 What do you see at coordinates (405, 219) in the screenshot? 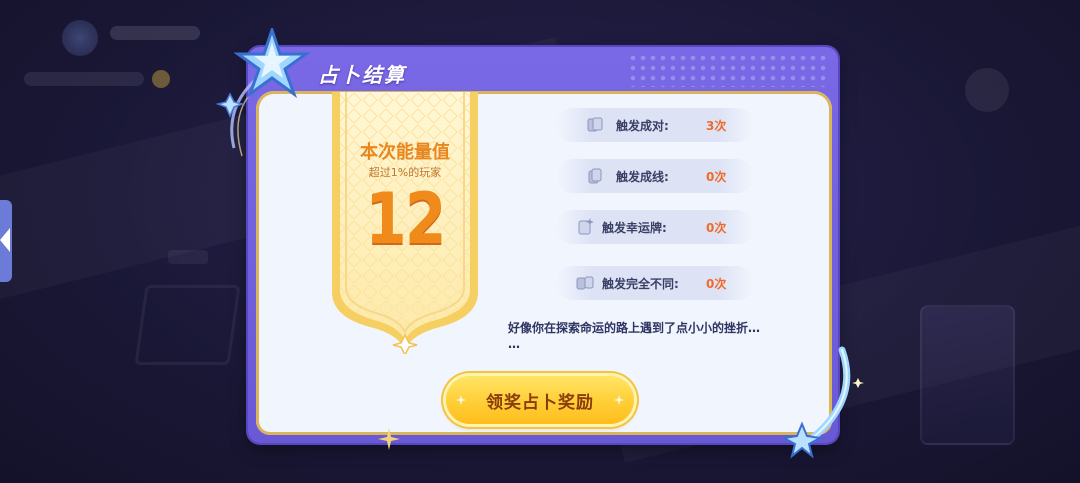
I see `energy-value: 12` at bounding box center [405, 219].